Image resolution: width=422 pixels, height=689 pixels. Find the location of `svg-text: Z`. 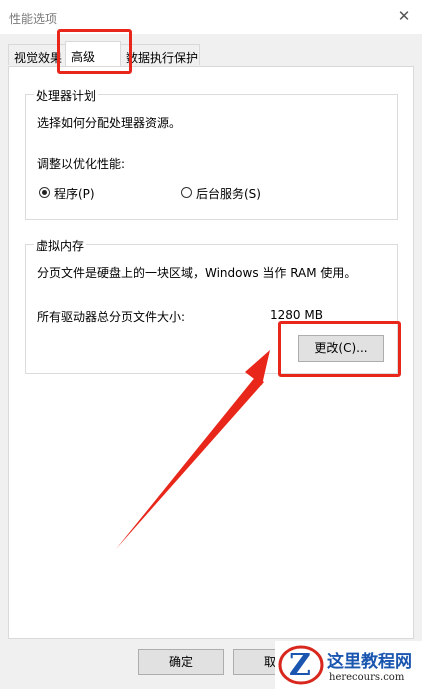

svg-text: Z is located at coordinates (300, 665).